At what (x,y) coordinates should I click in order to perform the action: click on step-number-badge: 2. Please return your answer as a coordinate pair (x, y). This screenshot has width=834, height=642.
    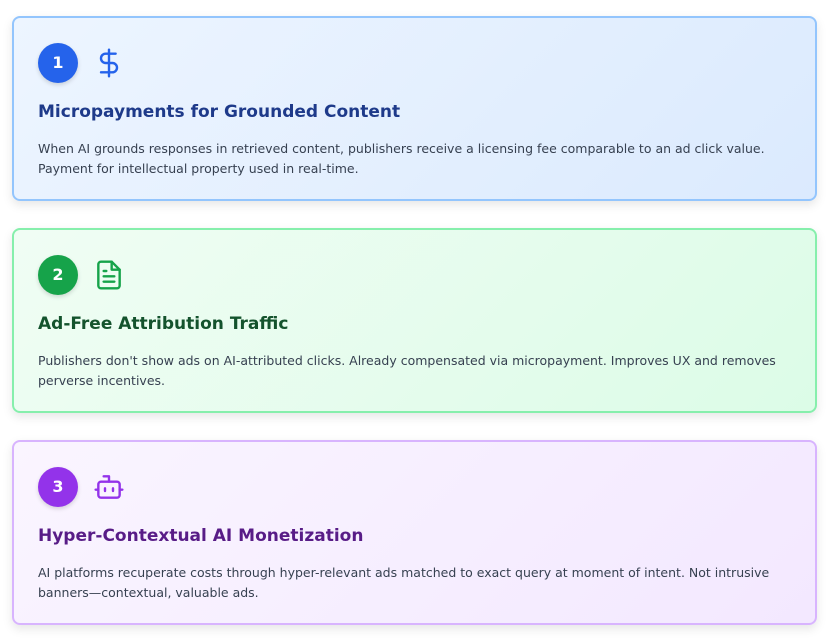
    Looking at the image, I should click on (58, 275).